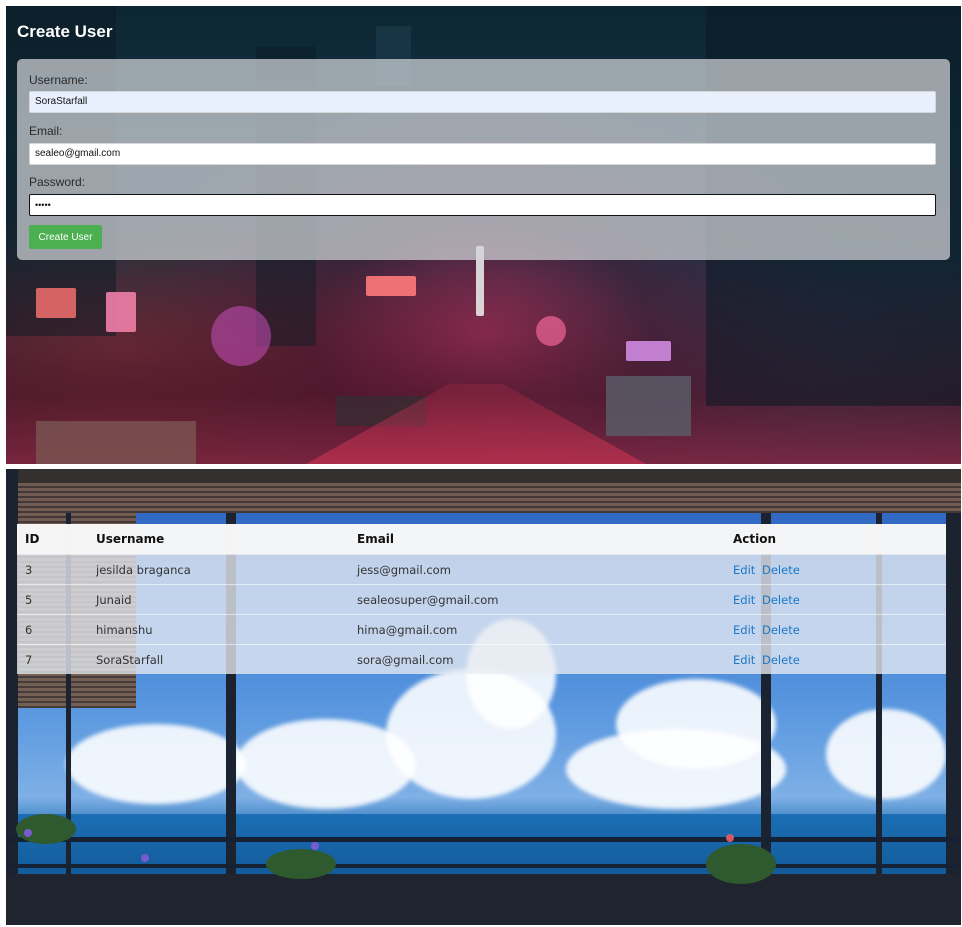 The image size is (962, 927). What do you see at coordinates (483, 476) in the screenshot?
I see `window-frame` at bounding box center [483, 476].